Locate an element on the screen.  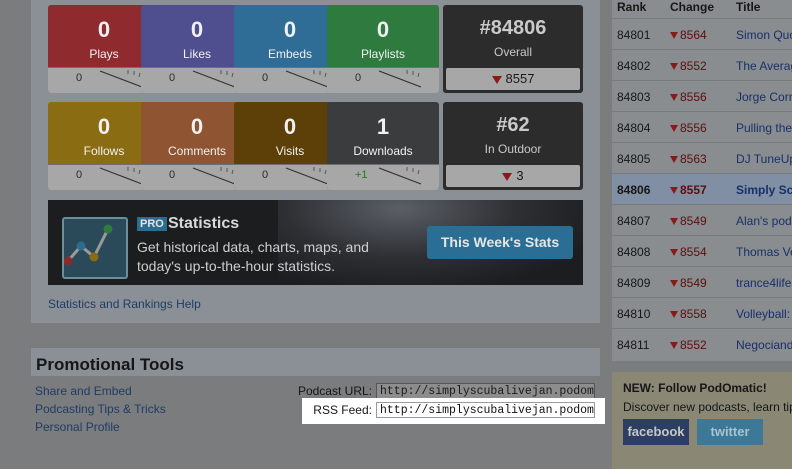
follows-gauge-value: 0 is located at coordinates (79, 175).